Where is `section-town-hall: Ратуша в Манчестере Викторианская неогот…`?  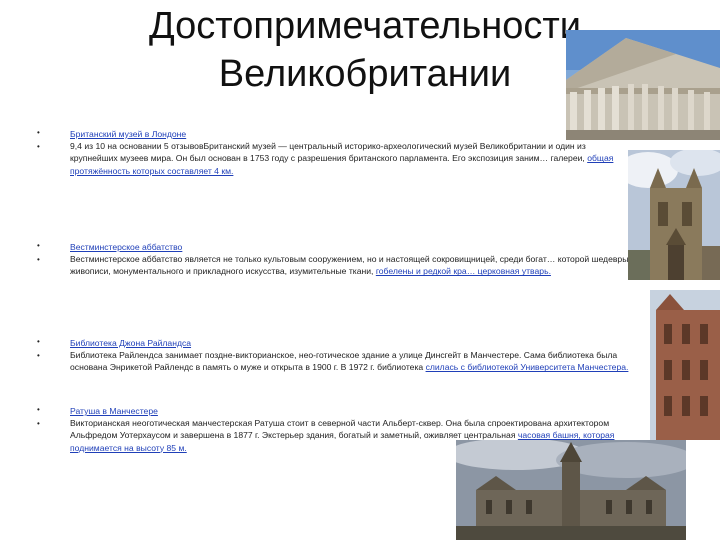
section-town-hall: Ратуша в Манчестере Викторианская неогот… is located at coordinates (350, 429).